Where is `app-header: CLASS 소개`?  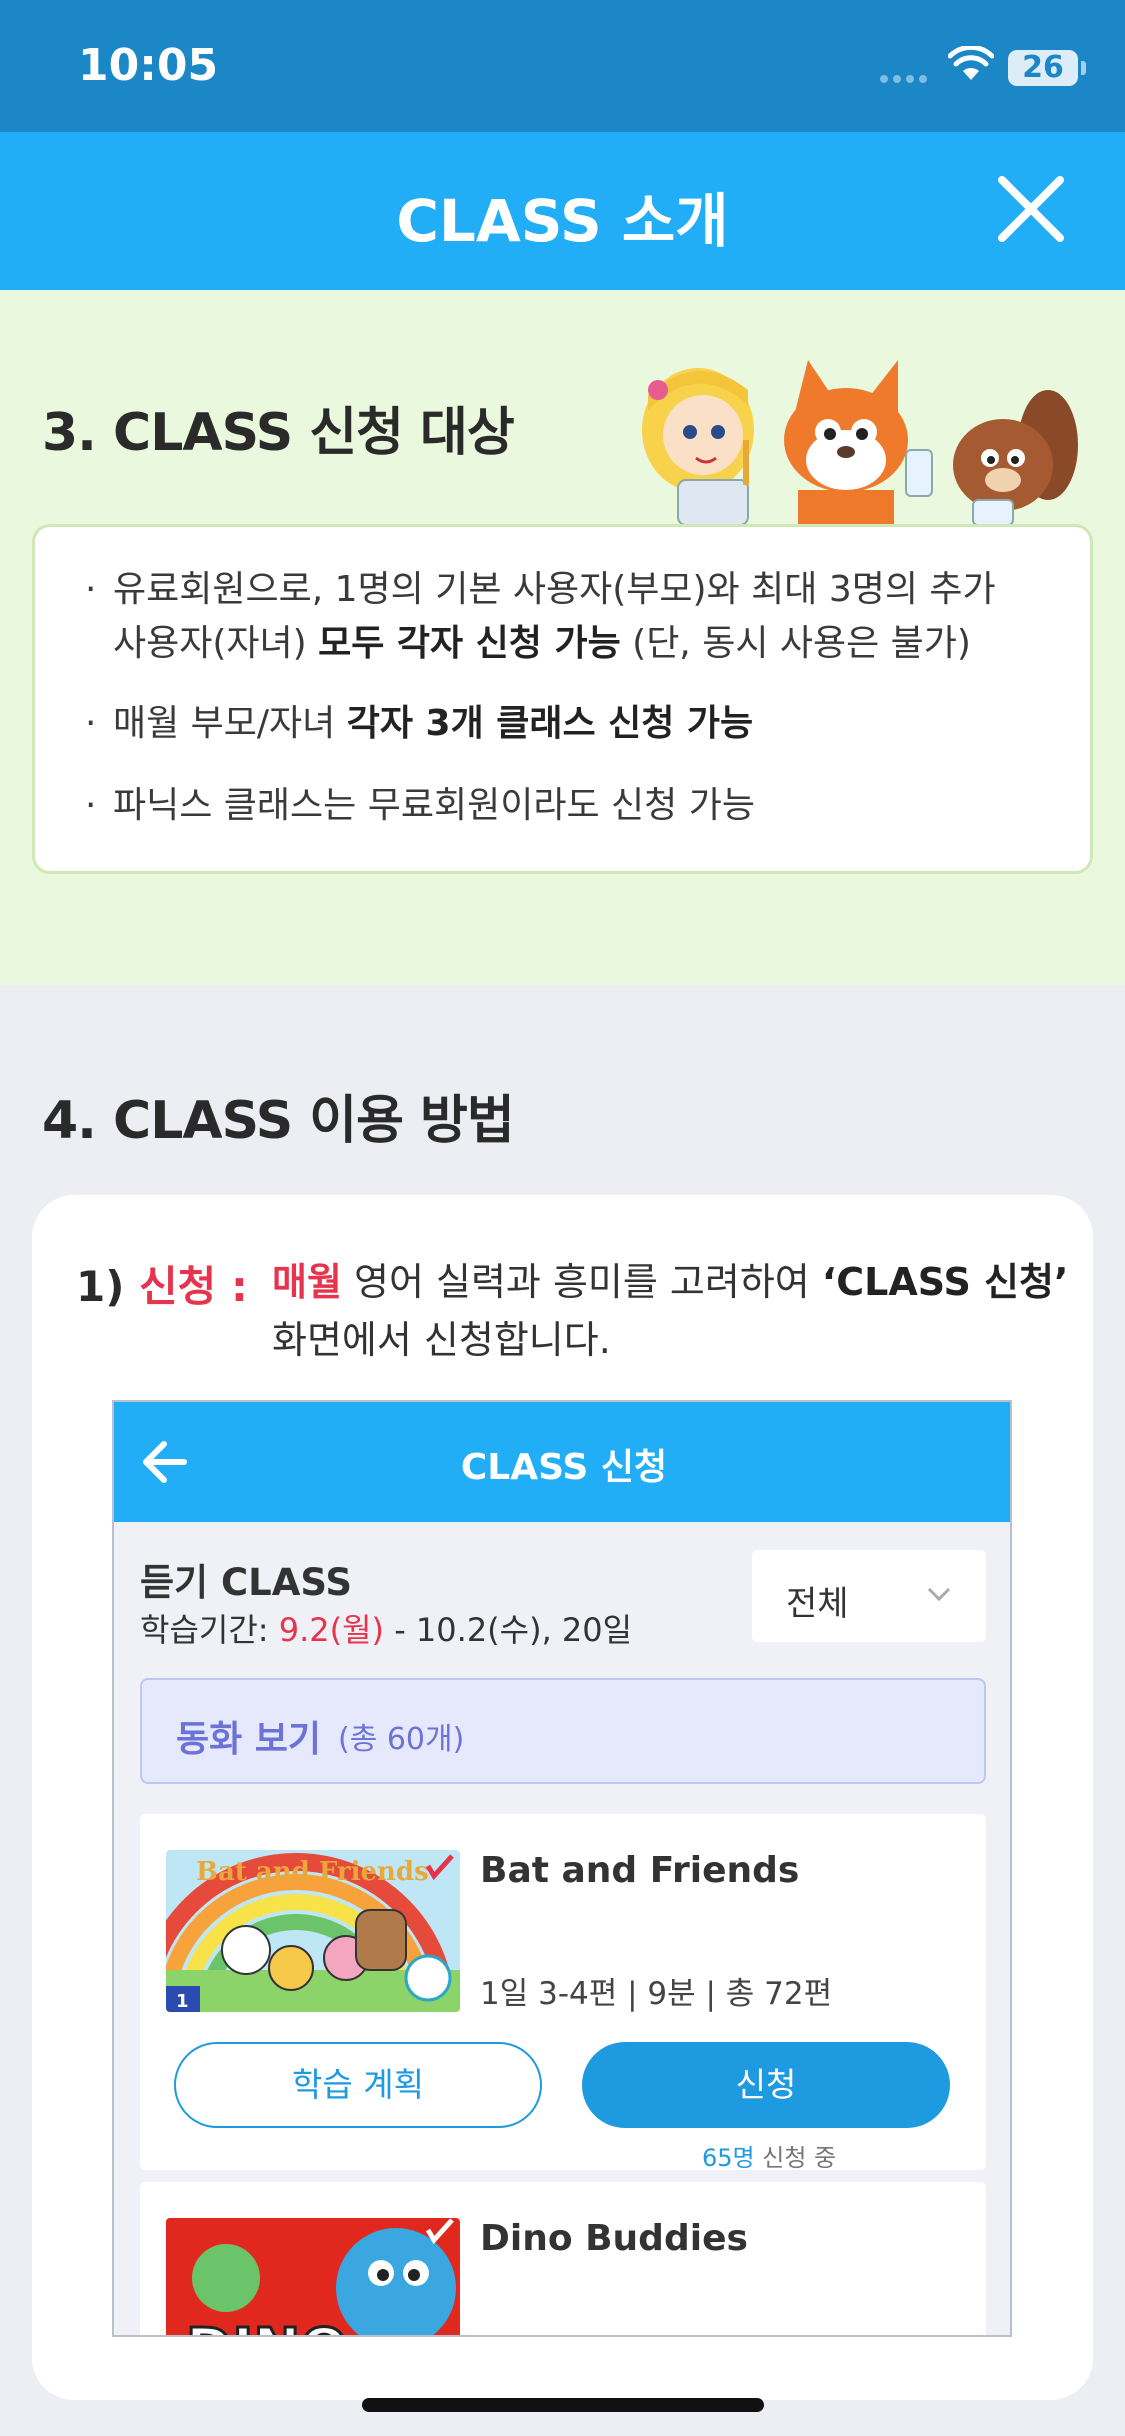
app-header: CLASS 소개 is located at coordinates (562, 211).